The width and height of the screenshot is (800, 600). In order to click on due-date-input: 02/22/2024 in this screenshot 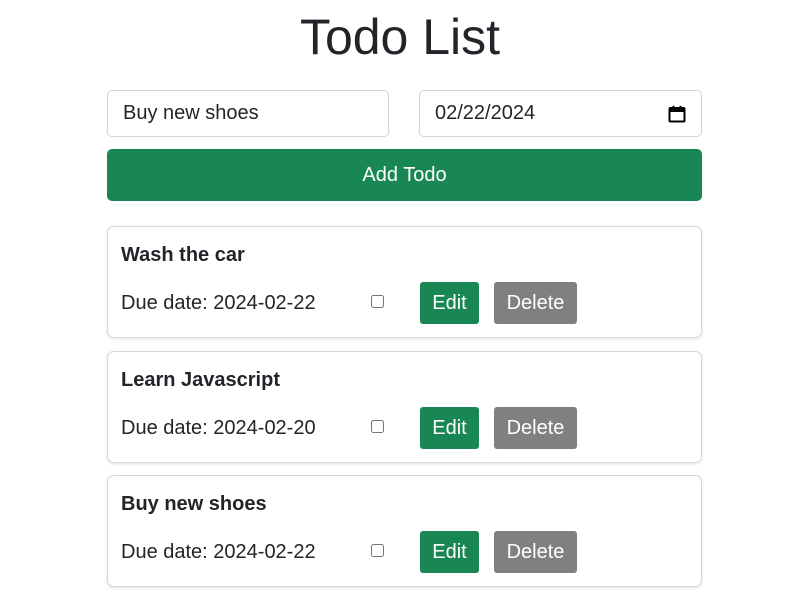, I will do `click(560, 113)`.